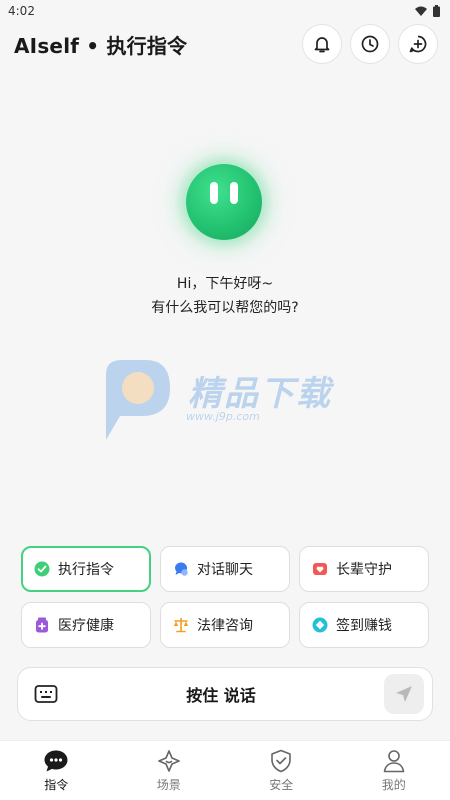 Image resolution: width=450 pixels, height=800 pixels. I want to click on new-chat-button, so click(418, 44).